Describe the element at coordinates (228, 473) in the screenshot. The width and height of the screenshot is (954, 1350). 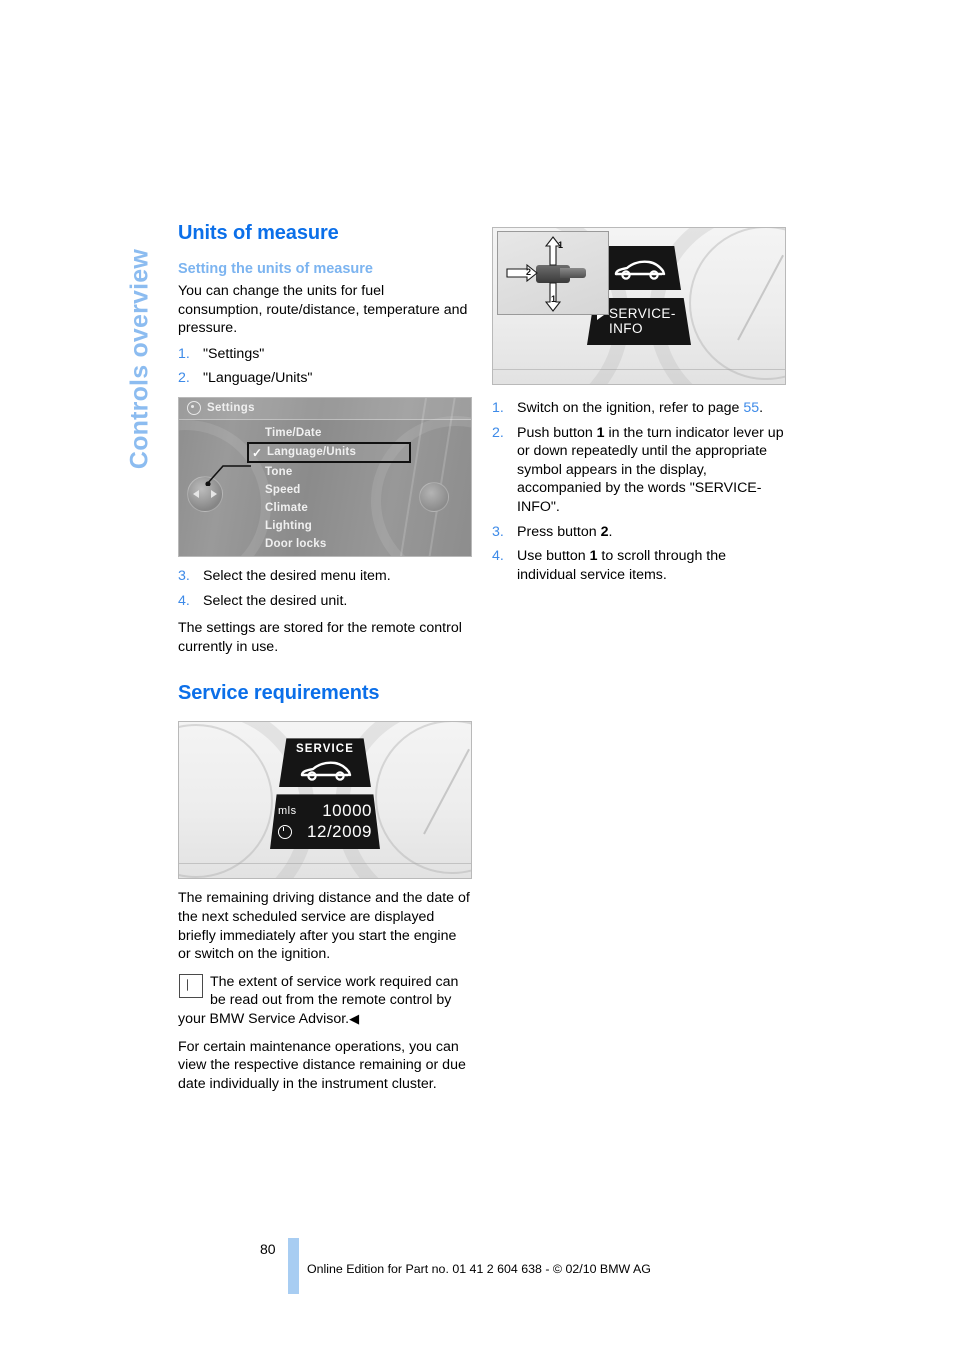
I see `callout-leader-line` at that location.